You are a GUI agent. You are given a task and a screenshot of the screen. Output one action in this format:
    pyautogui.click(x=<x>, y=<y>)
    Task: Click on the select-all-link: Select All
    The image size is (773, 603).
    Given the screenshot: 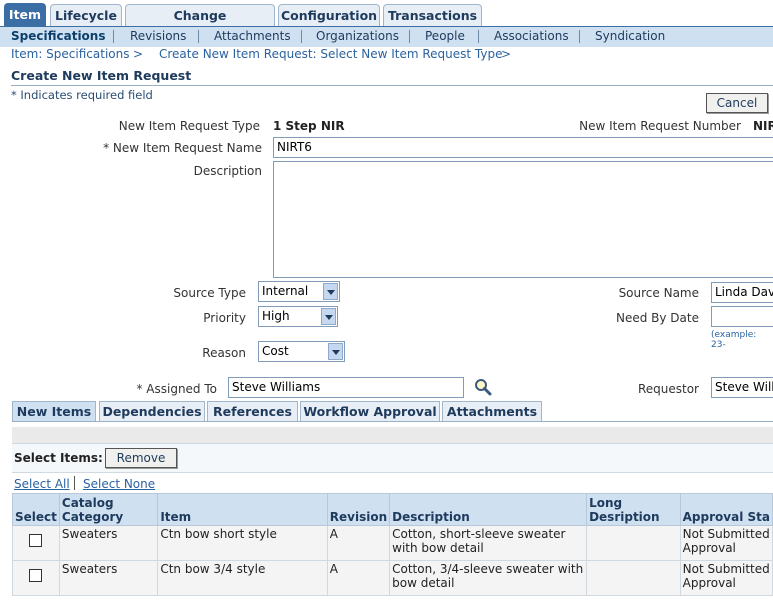 What is the action you would take?
    pyautogui.click(x=42, y=484)
    